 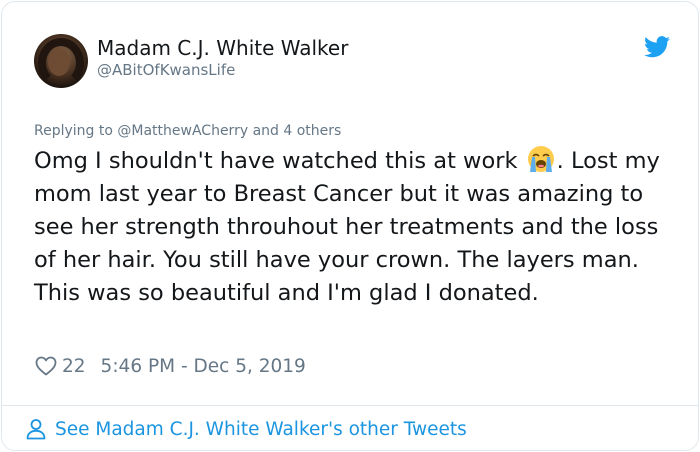 I want to click on person-icon, so click(x=36, y=429).